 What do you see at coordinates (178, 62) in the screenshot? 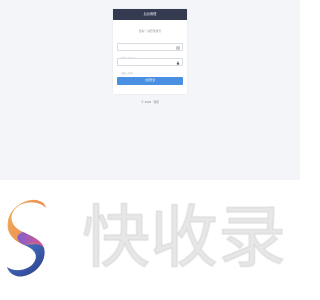
I see `lock-icon` at bounding box center [178, 62].